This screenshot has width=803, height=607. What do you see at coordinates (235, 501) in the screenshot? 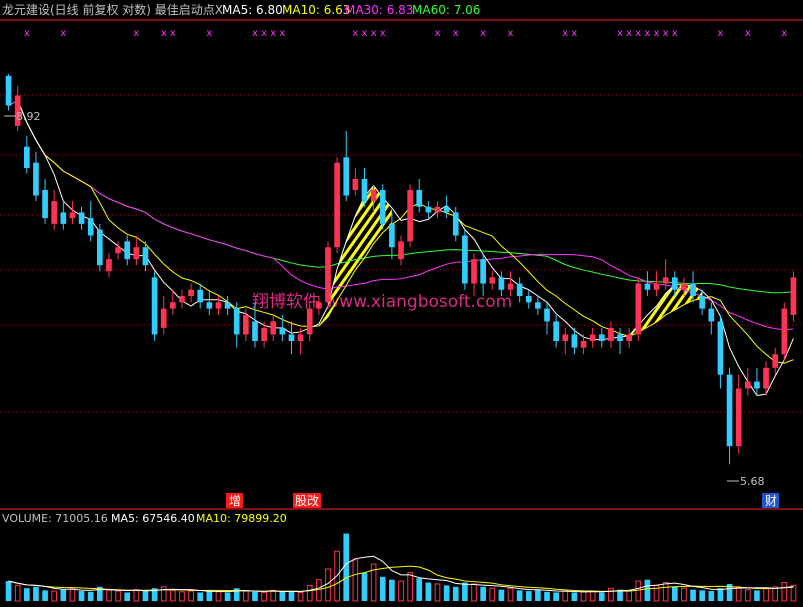
I see `event-tag: 增` at bounding box center [235, 501].